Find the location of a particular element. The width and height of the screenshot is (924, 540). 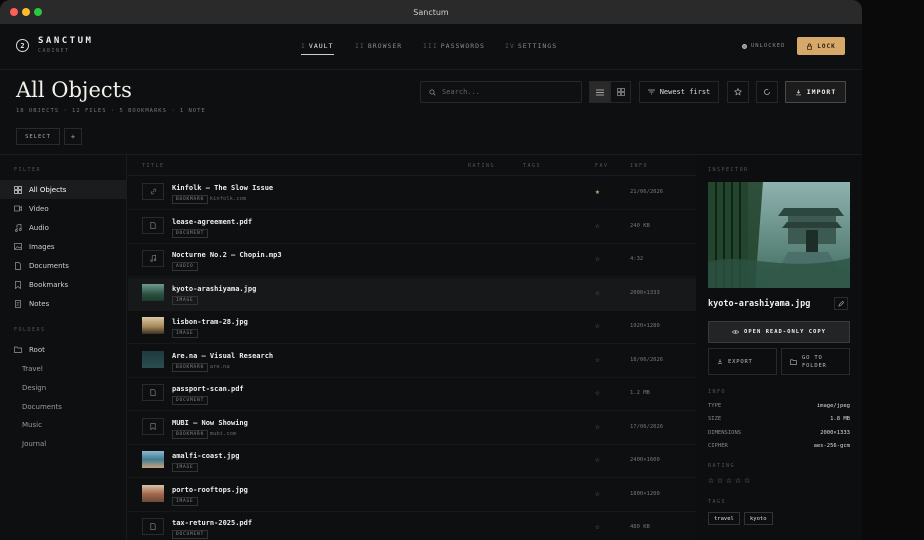

select-button: SELECT is located at coordinates (38, 136).